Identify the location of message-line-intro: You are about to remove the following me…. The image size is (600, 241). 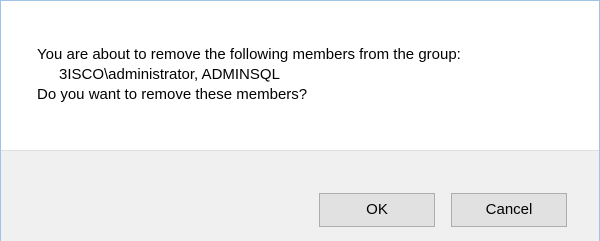
(249, 54).